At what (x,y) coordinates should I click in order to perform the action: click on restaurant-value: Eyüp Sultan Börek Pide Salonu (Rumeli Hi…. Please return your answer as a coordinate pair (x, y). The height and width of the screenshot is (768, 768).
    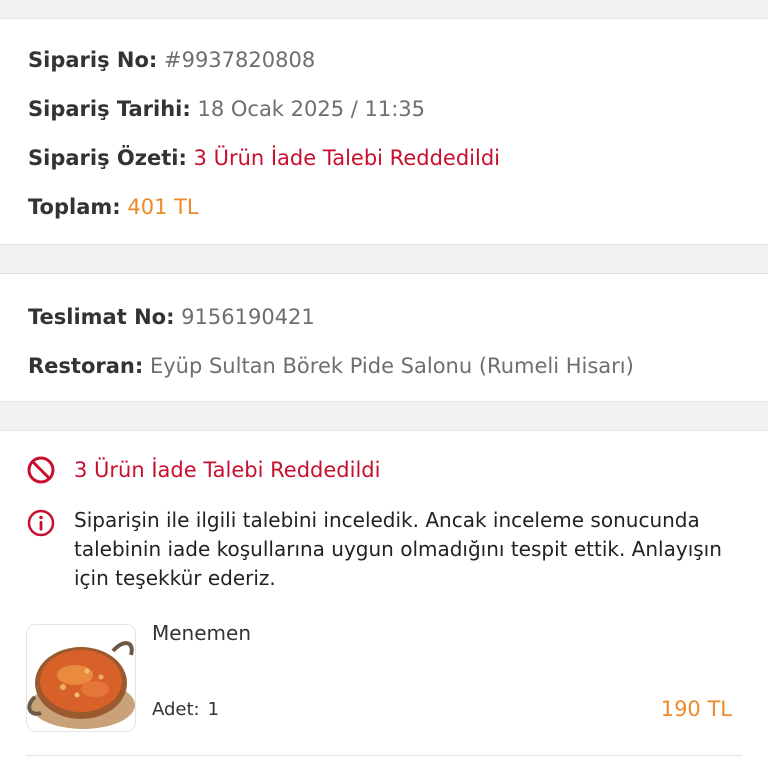
    Looking at the image, I should click on (391, 366).